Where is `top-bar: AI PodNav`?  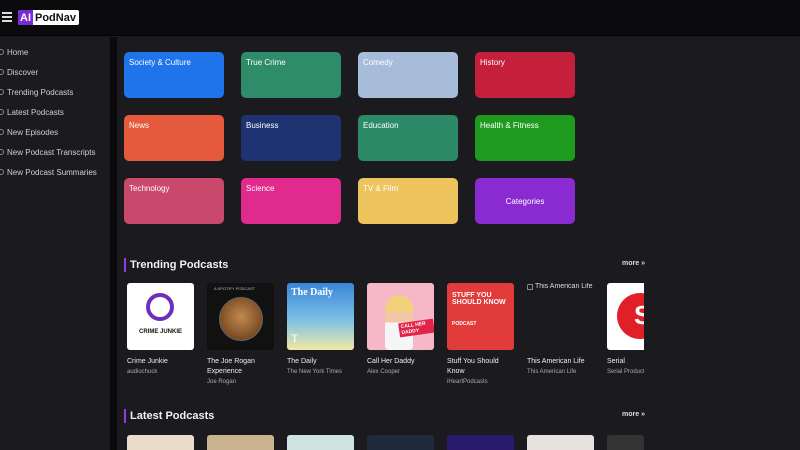
top-bar: AI PodNav is located at coordinates (400, 18).